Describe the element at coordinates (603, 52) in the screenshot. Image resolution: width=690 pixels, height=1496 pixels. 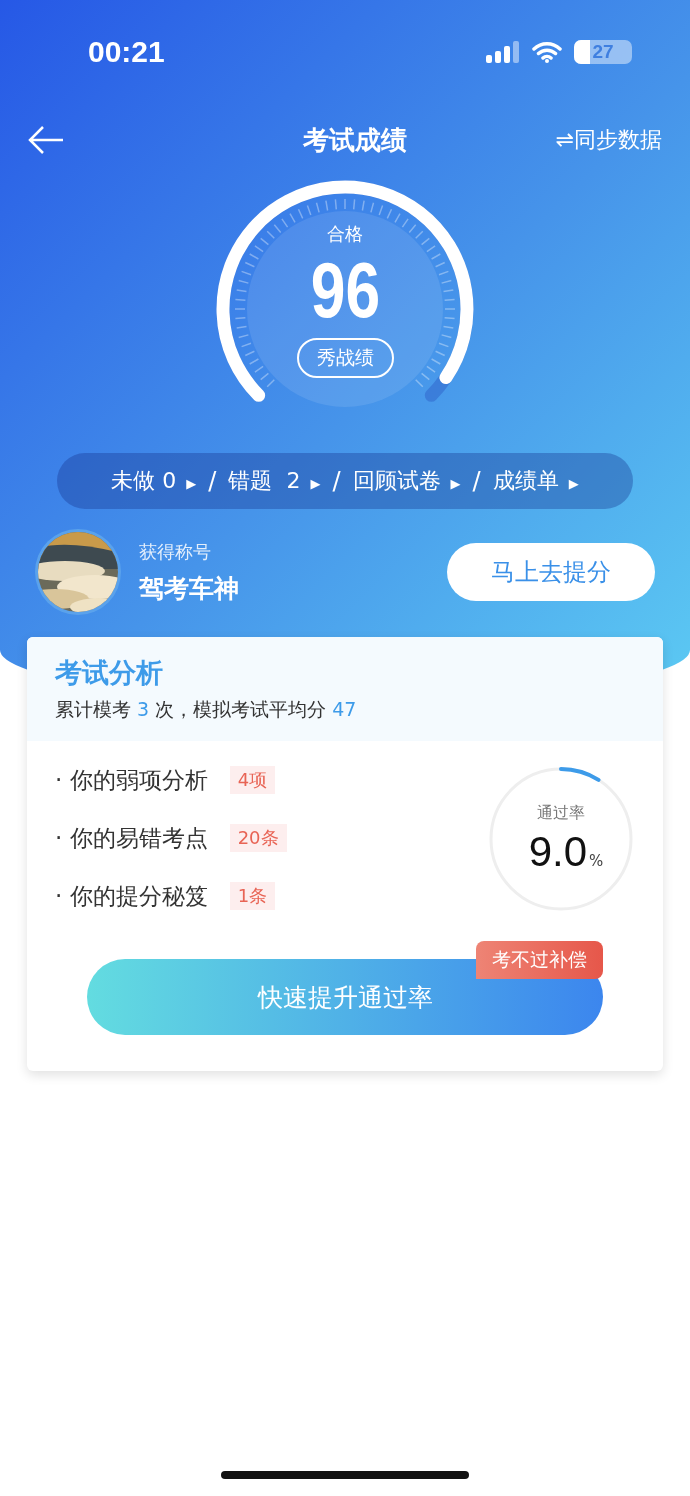
I see `battery-icon: 27` at that location.